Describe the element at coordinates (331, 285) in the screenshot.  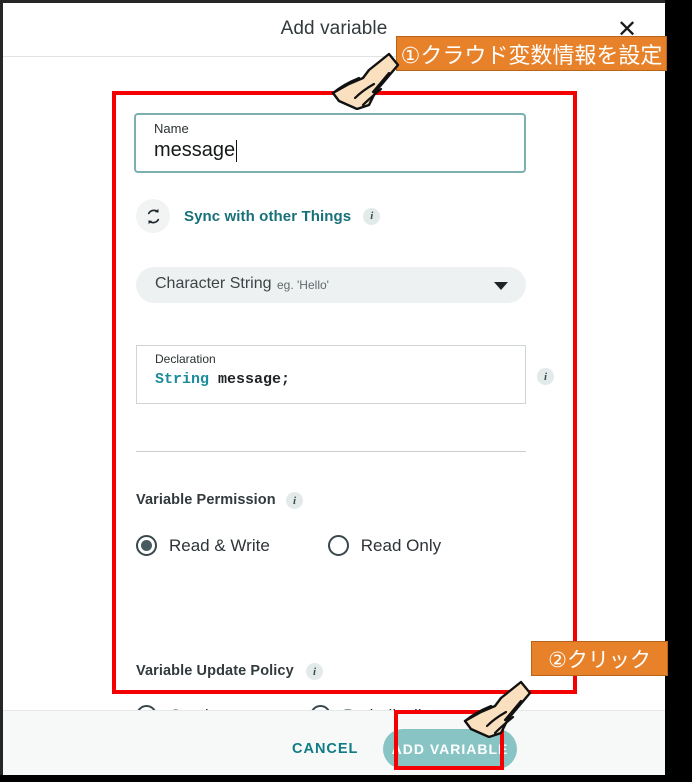
I see `variable-type-select: Character String eg. 'Hello'` at that location.